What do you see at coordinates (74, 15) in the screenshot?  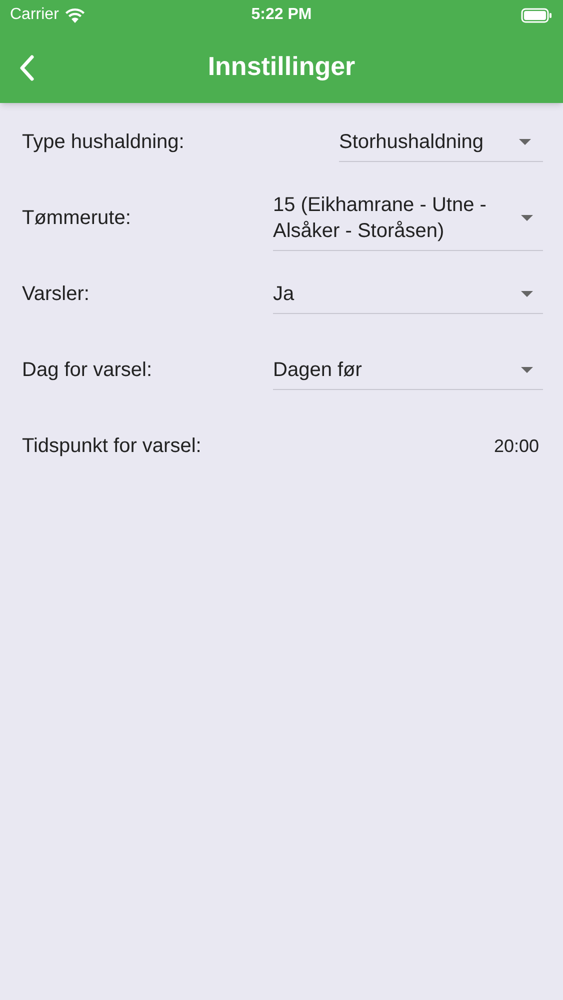 I see `wifi-icon` at bounding box center [74, 15].